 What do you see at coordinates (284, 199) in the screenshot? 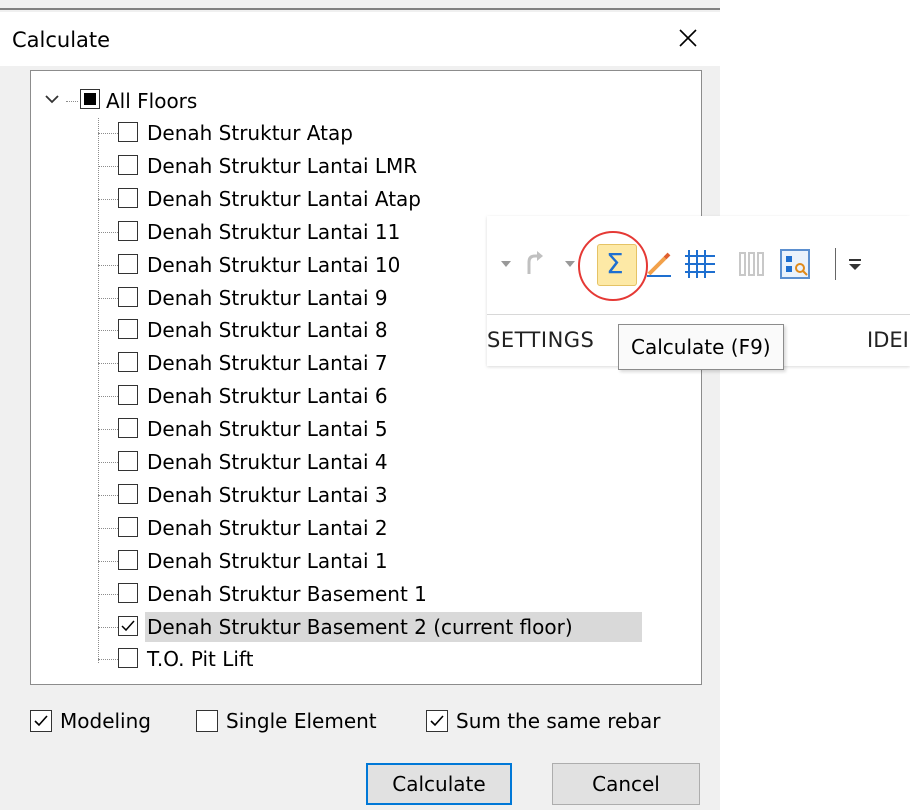
I see `floor-label: Denah Struktur Lantai Atap` at bounding box center [284, 199].